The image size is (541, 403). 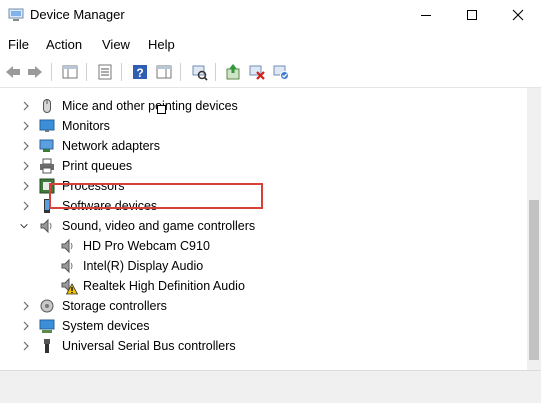 I want to click on uninstall-device-icon, so click(x=257, y=72).